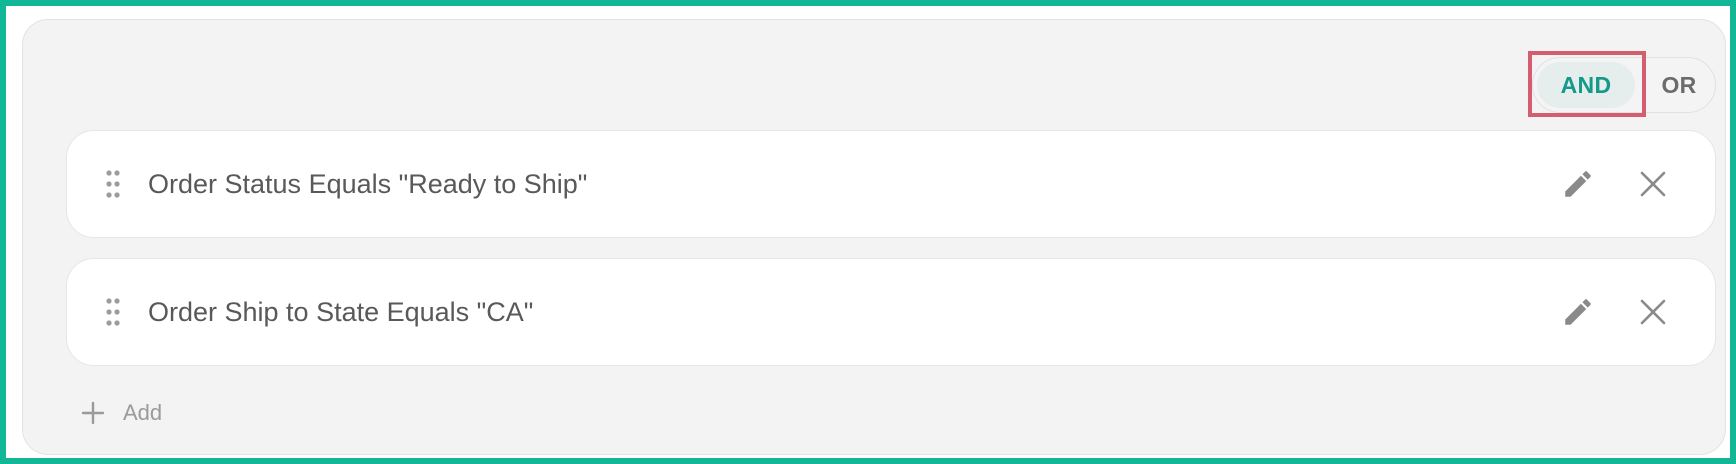  What do you see at coordinates (341, 311) in the screenshot?
I see `rule-text: Order Ship to State Equals "CA"` at bounding box center [341, 311].